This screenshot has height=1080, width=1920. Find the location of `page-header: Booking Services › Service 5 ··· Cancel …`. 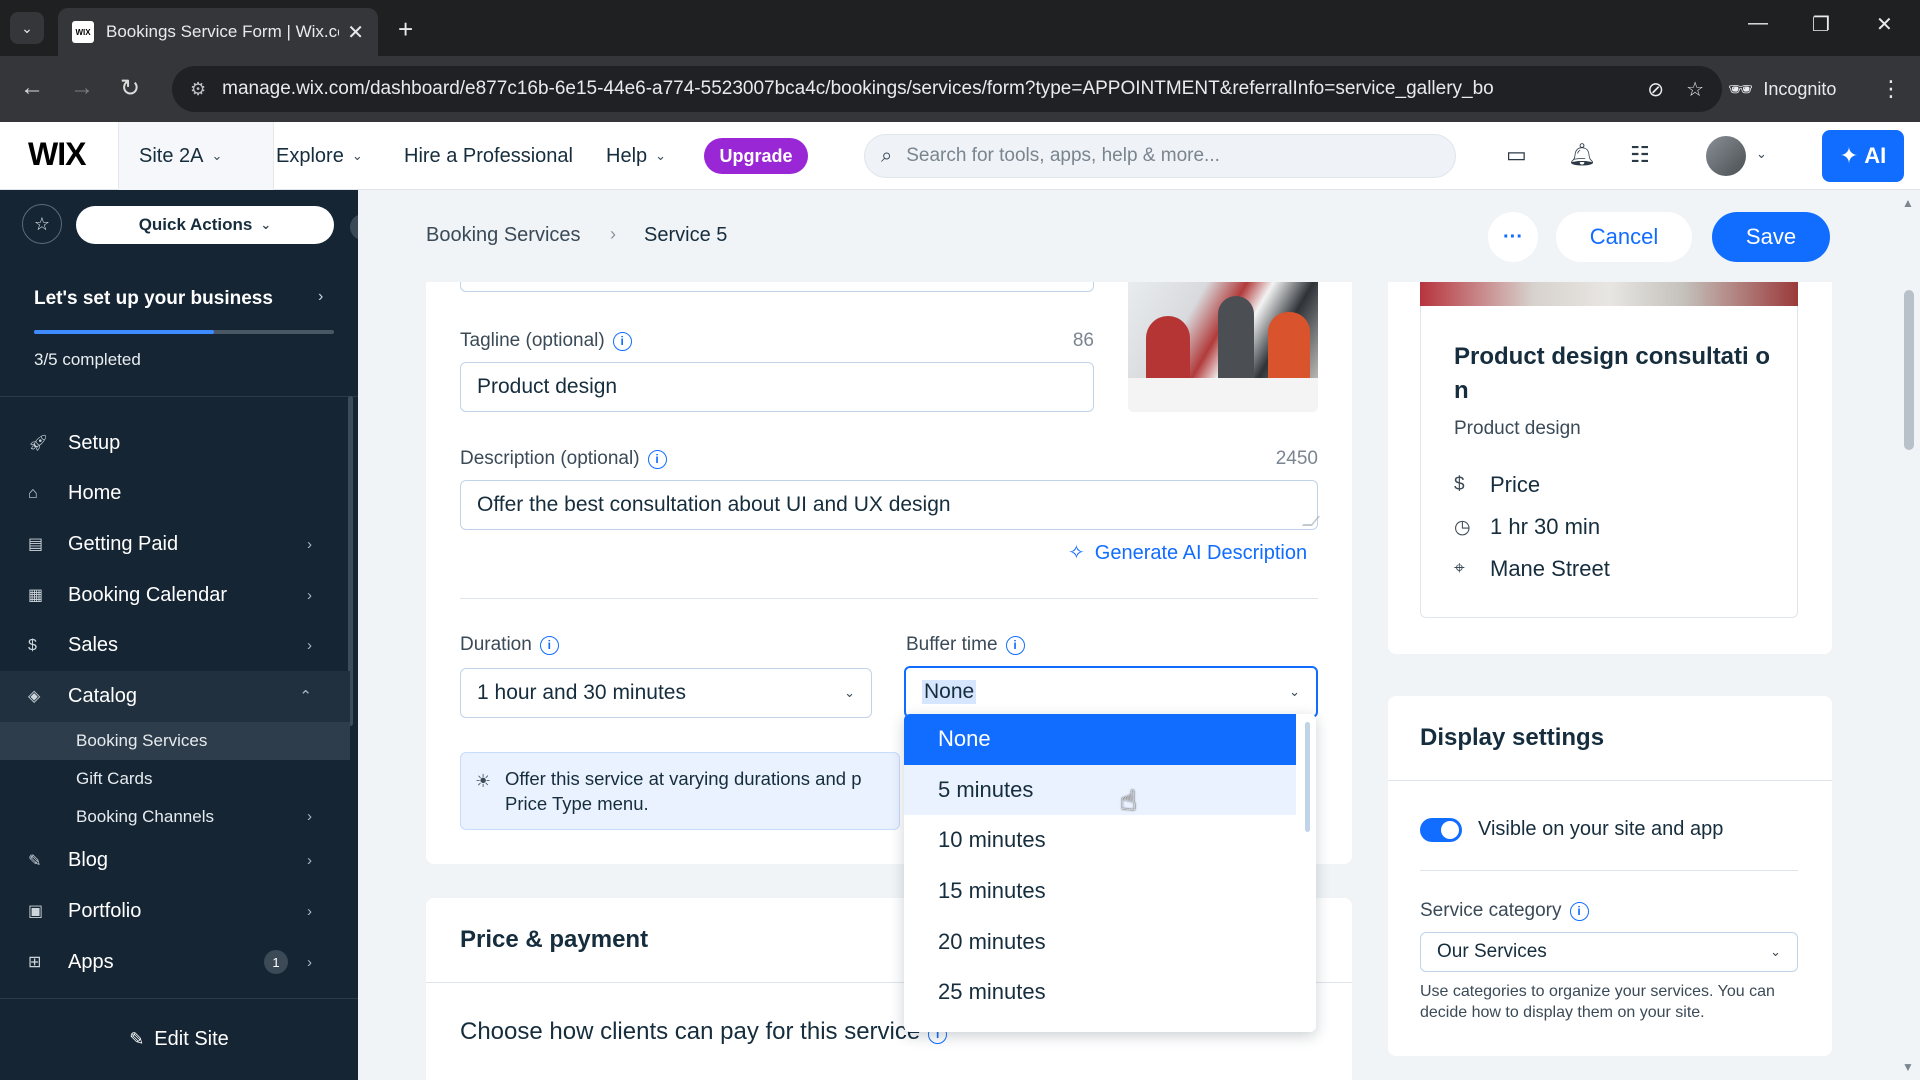

page-header: Booking Services › Service 5 ··· Cancel … is located at coordinates (1128, 236).